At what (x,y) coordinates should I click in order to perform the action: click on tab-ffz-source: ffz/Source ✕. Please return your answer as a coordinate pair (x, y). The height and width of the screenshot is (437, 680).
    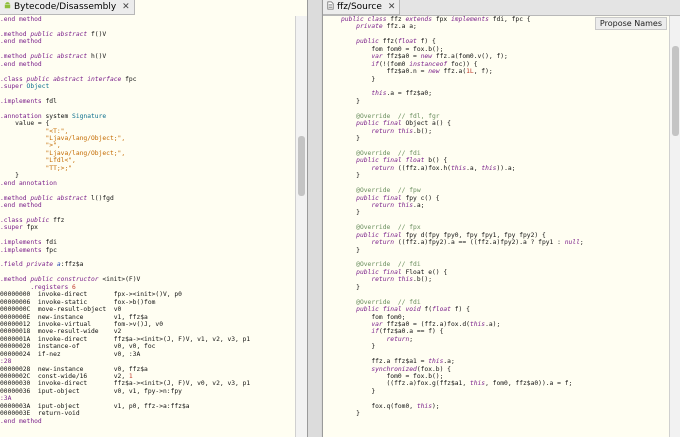
    Looking at the image, I should click on (362, 7).